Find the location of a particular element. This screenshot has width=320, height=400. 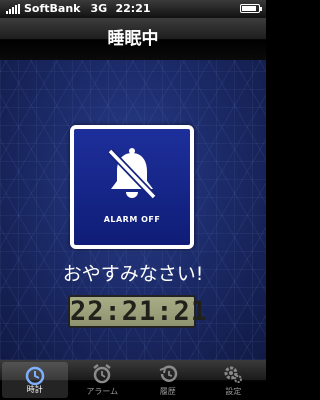

alarm-toggle-button: ALARM OFF is located at coordinates (132, 187).